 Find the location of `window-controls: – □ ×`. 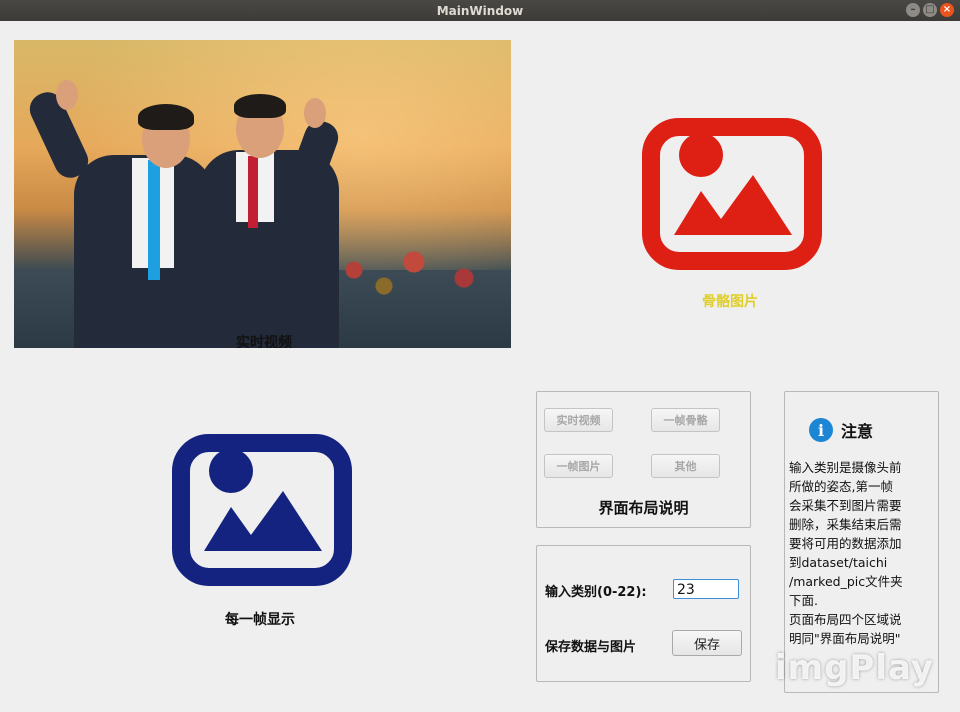

window-controls: – □ × is located at coordinates (930, 10).